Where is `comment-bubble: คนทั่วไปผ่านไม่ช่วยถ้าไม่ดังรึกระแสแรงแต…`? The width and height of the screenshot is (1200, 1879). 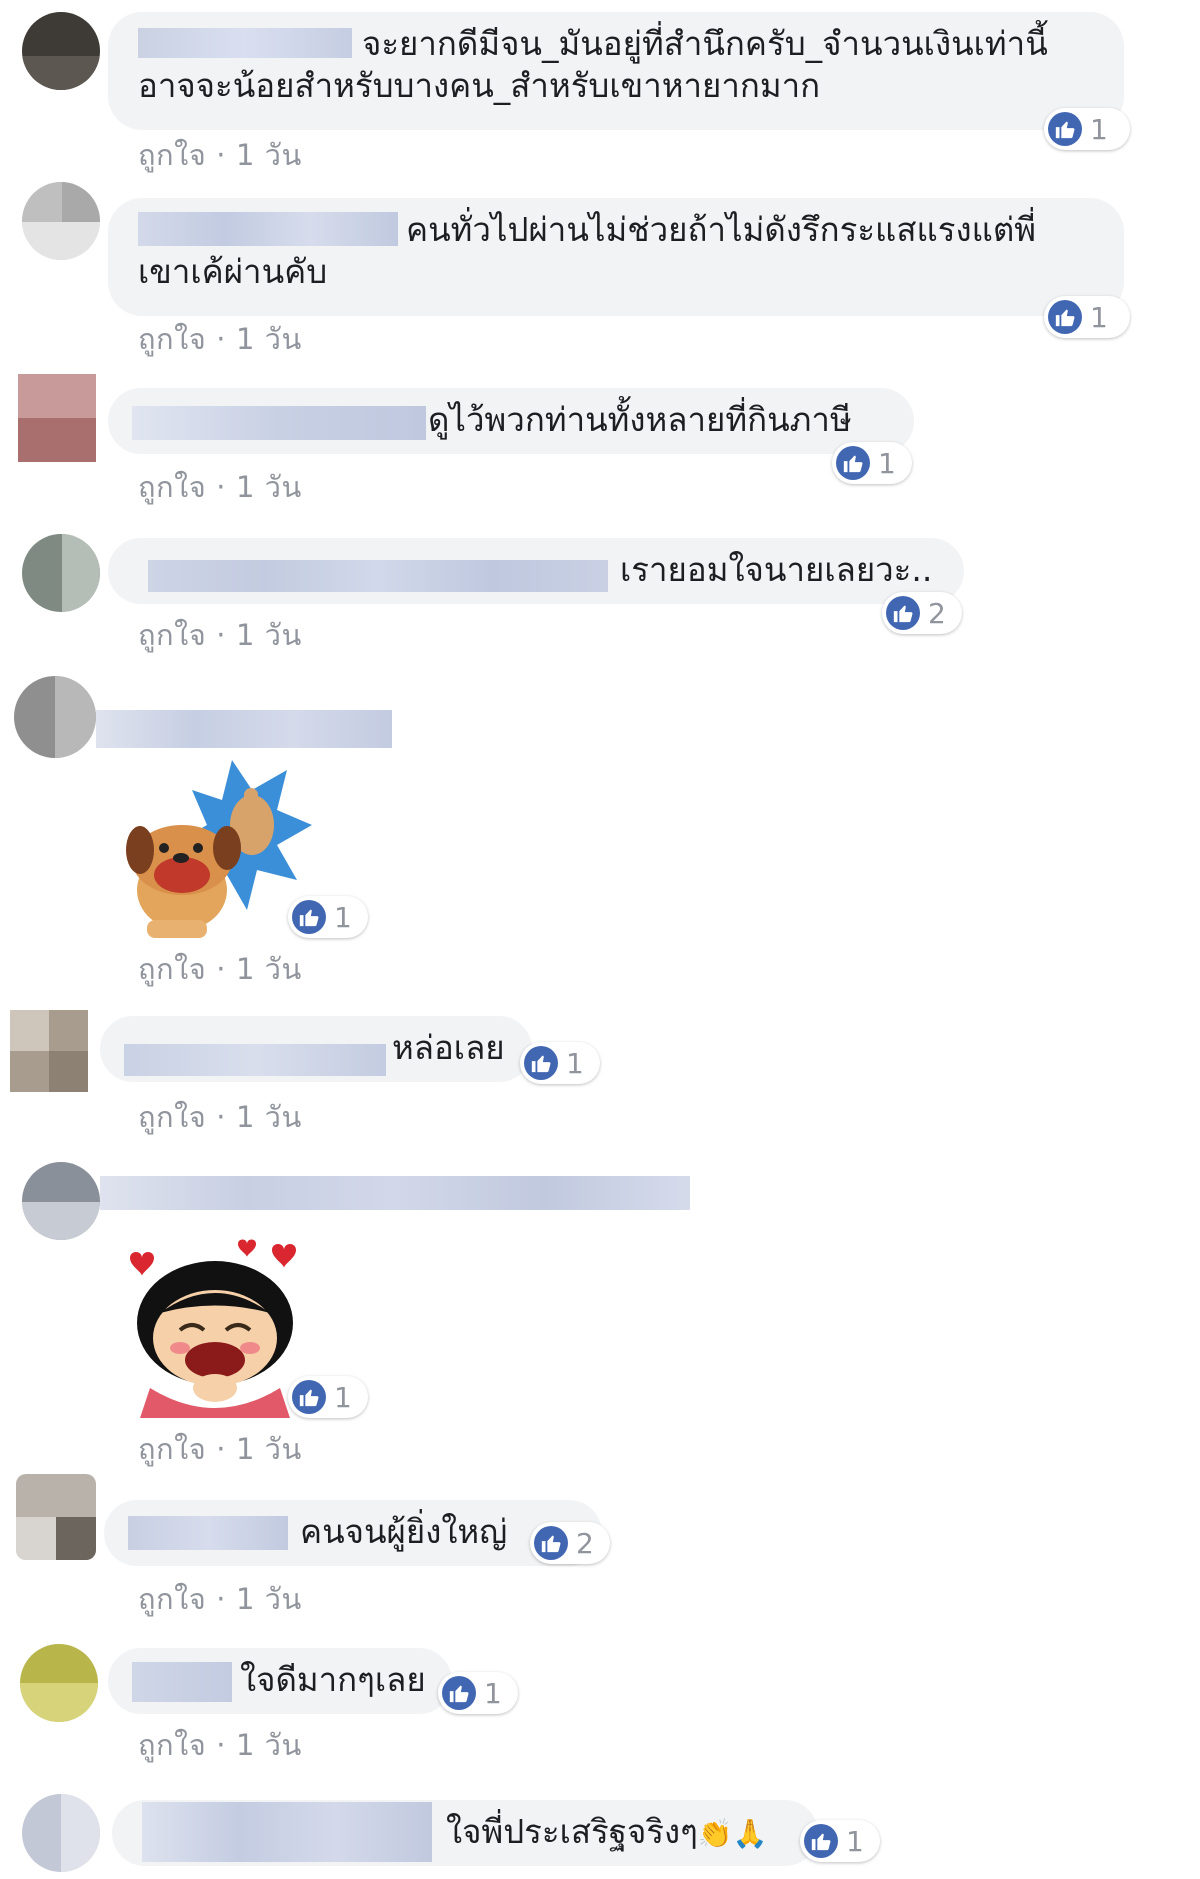
comment-bubble: คนทั่วไปผ่านไม่ช่วยถ้าไม่ดังรึกระแสแรงแต… is located at coordinates (616, 257).